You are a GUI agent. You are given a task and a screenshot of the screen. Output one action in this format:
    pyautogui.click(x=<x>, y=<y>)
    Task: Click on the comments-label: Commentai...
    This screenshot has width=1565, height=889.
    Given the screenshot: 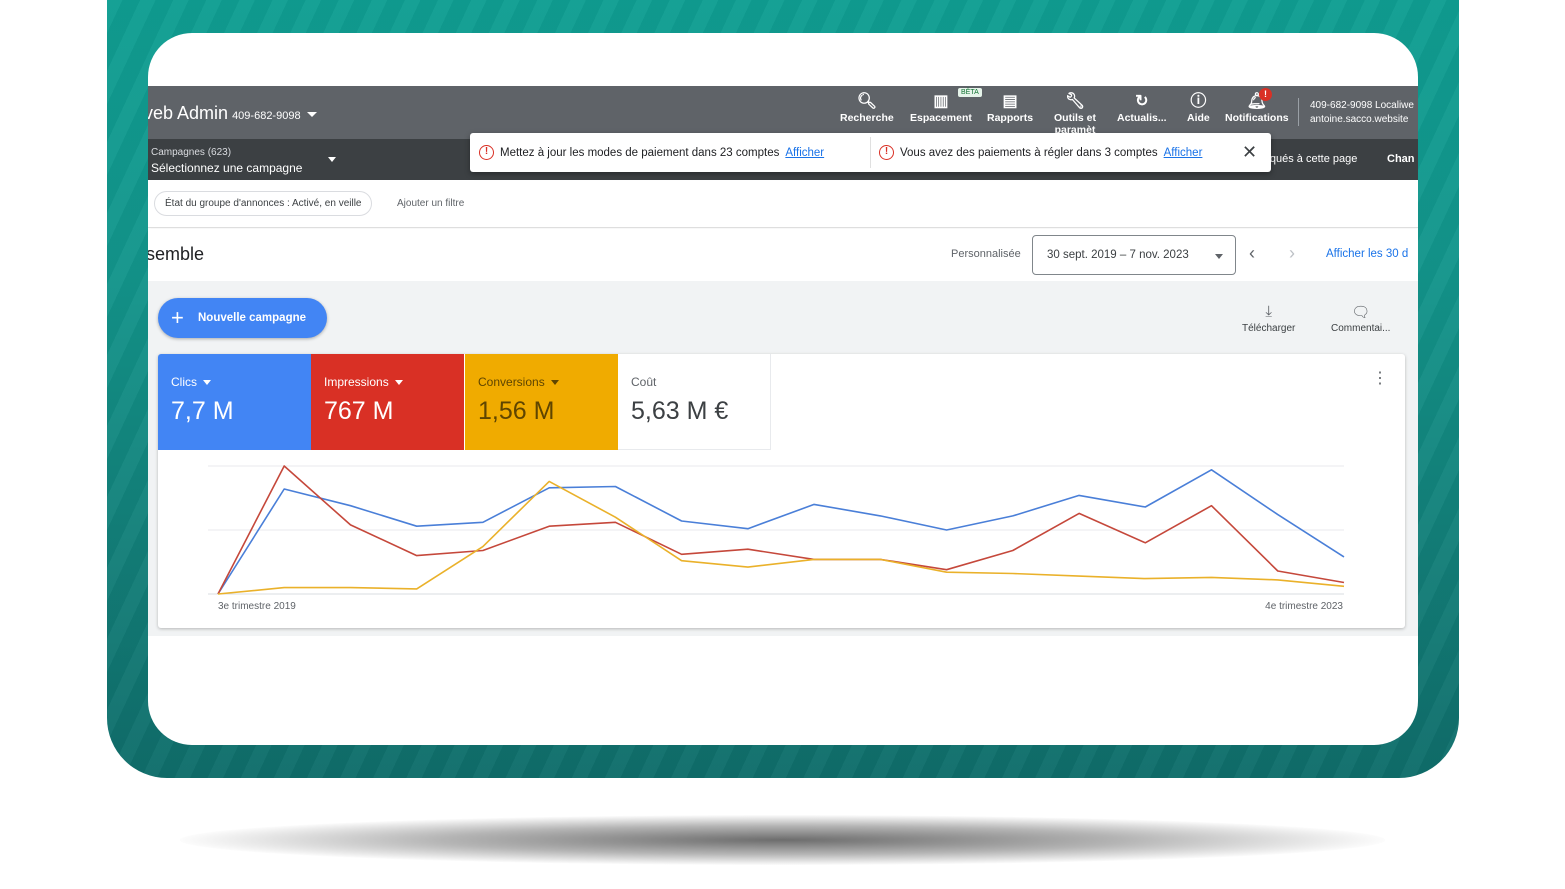 What is the action you would take?
    pyautogui.click(x=1361, y=328)
    